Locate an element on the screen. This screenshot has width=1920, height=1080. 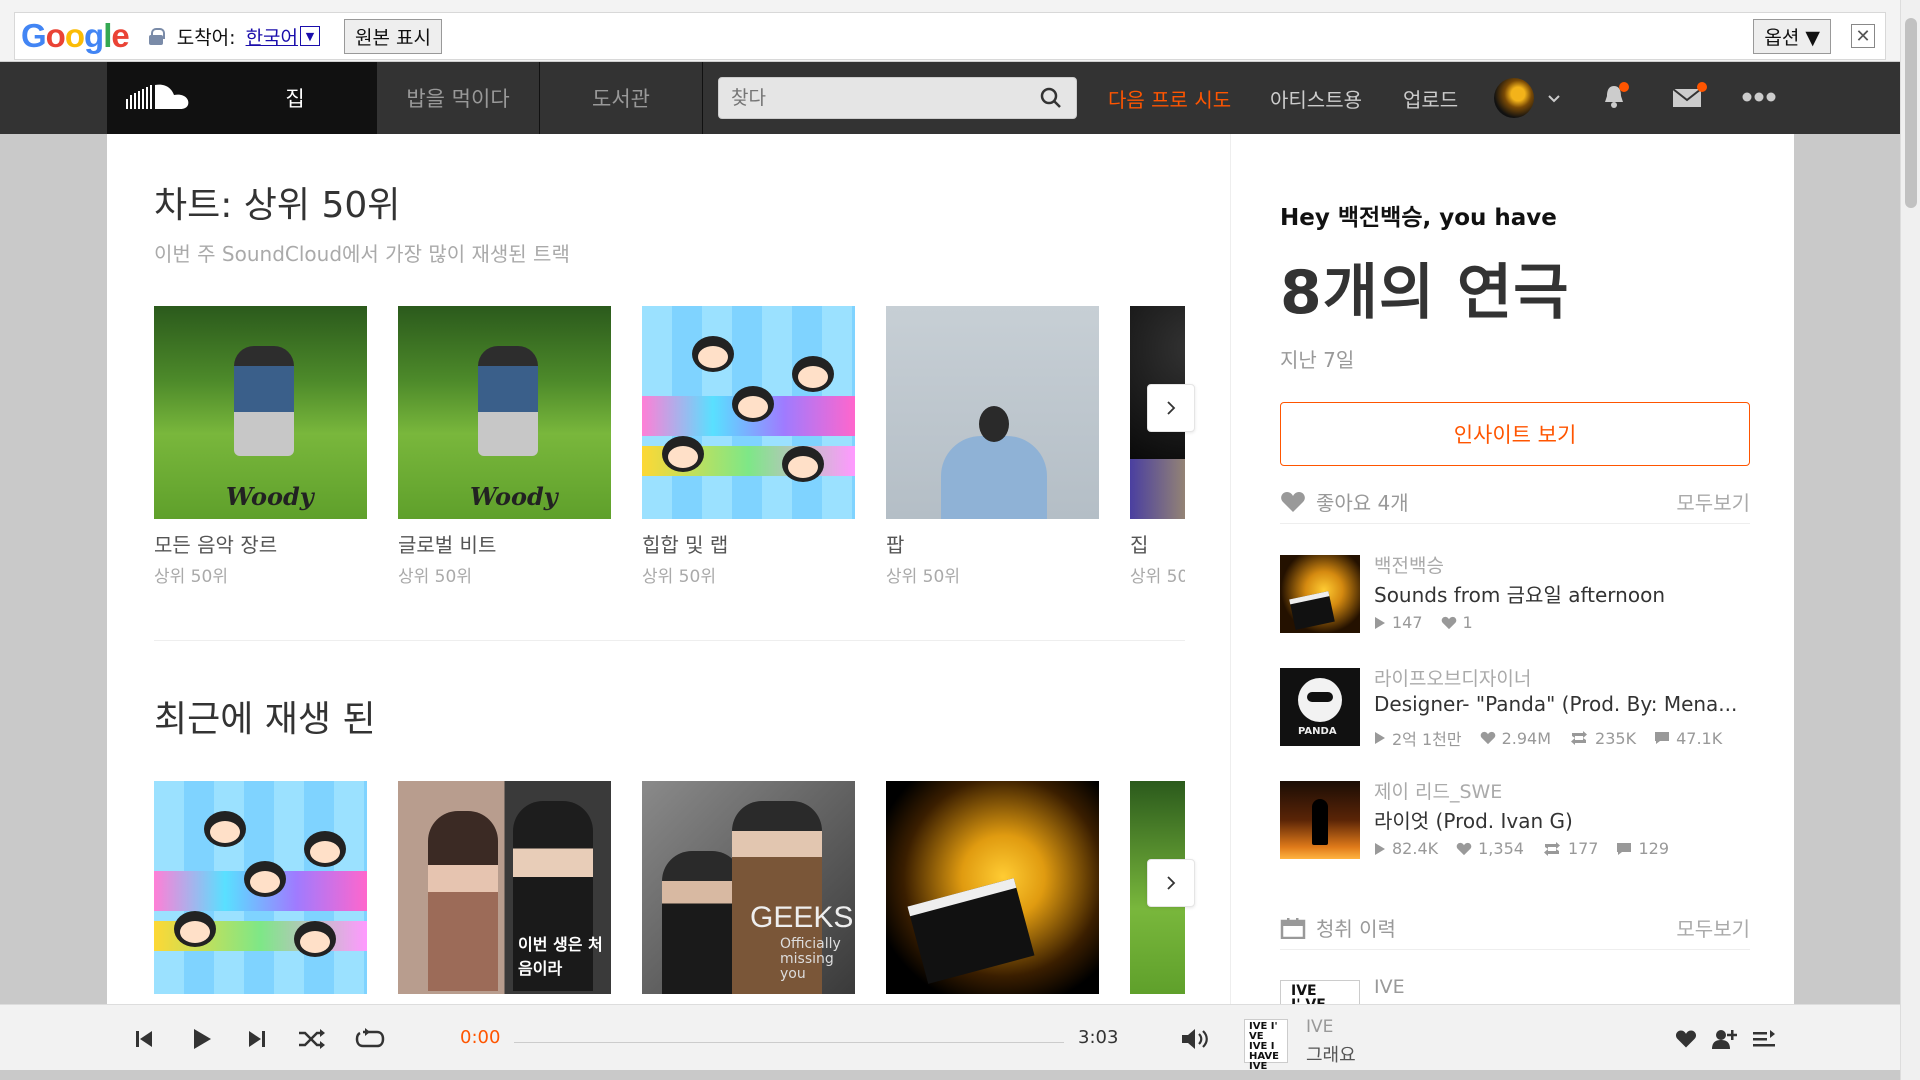
chart-card: 힙합 및 랩 상위 50위 is located at coordinates (748, 446).